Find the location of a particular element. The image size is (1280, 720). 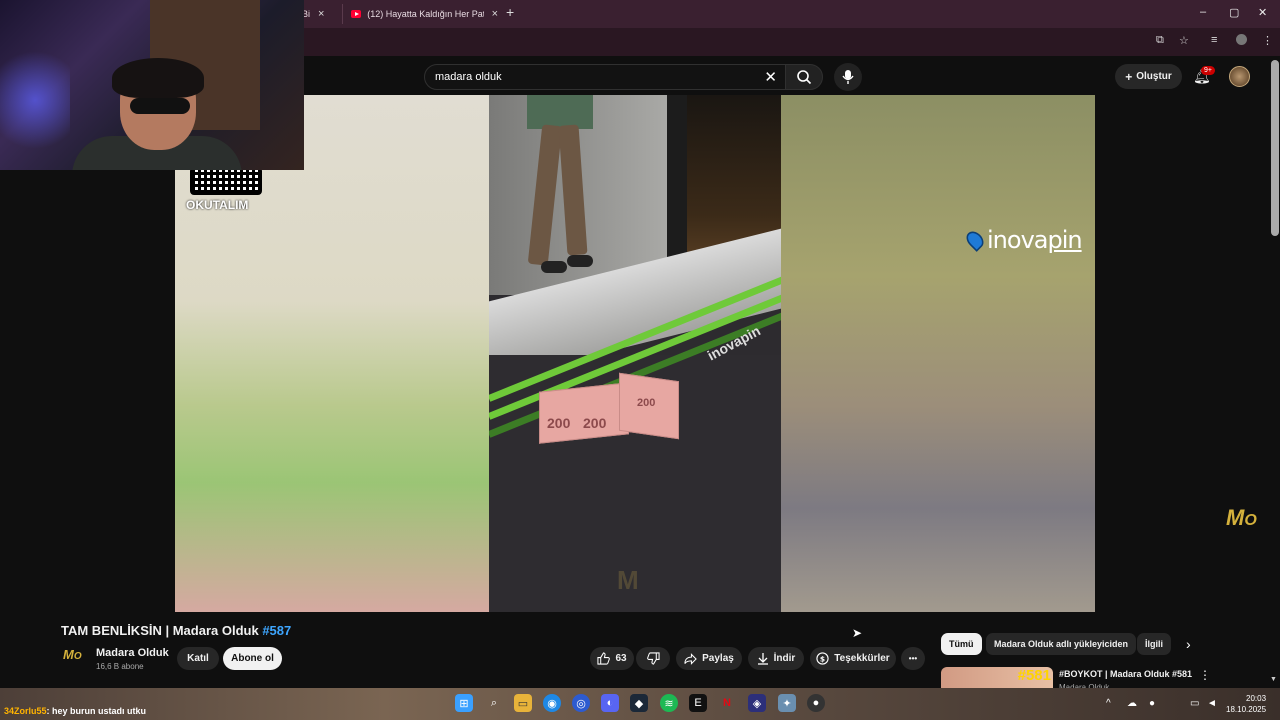

channel-name: Madara Olduk is located at coordinates (132, 653).